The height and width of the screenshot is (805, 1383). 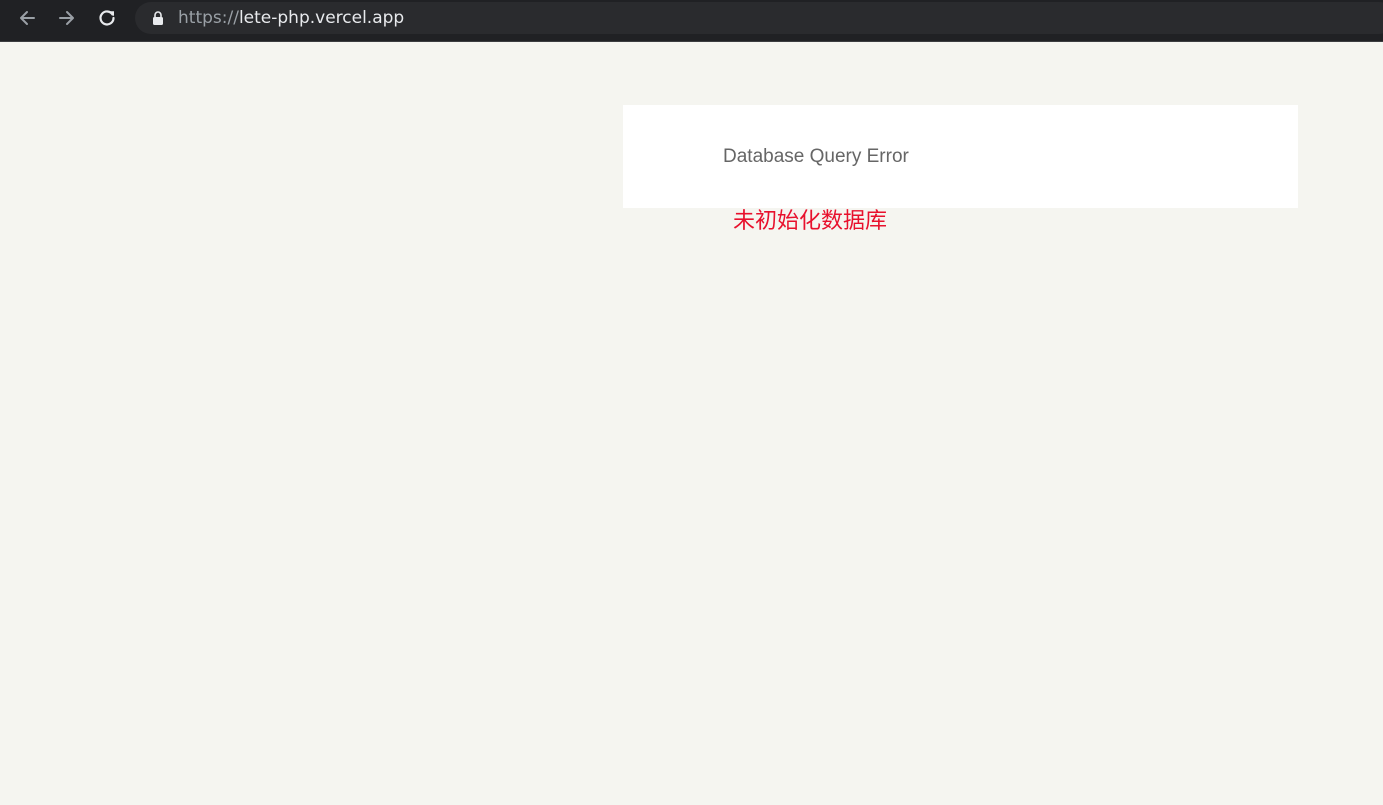 I want to click on forward-button, so click(x=67, y=18).